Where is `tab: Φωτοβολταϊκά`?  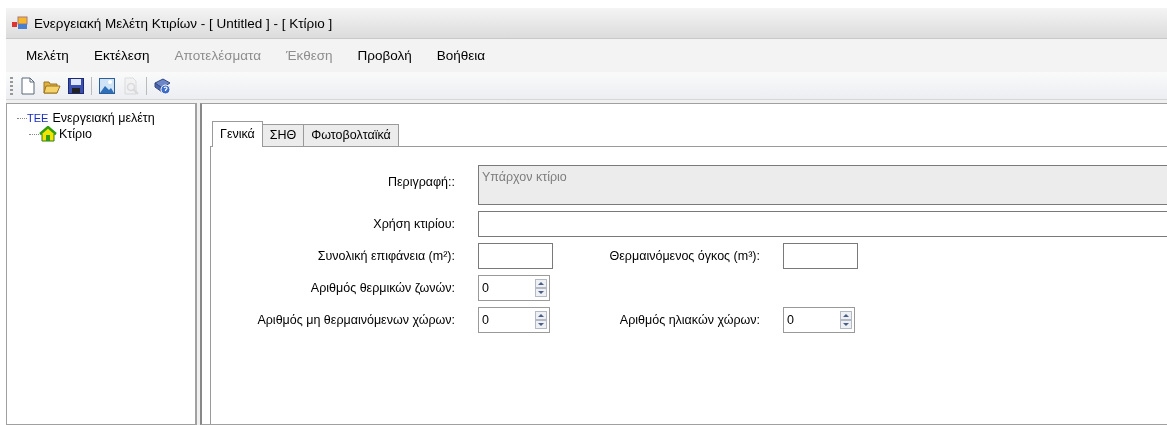
tab: Φωτοβολταϊκά is located at coordinates (351, 135).